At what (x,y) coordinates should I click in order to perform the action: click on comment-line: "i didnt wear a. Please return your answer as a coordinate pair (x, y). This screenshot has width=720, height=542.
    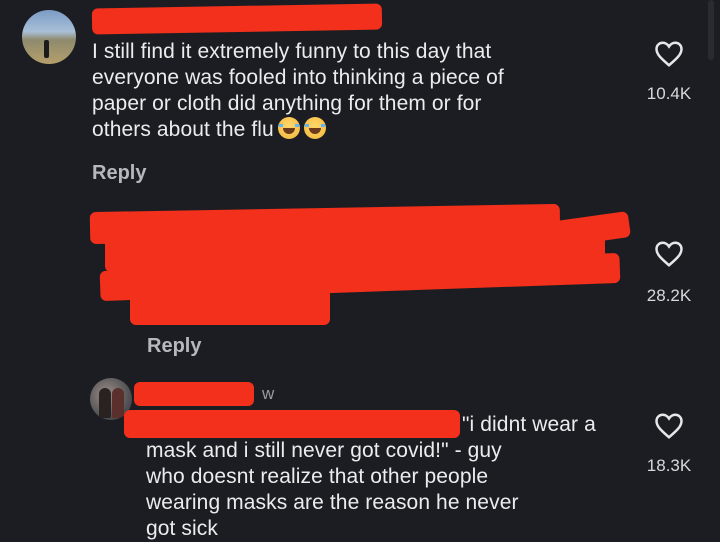
    Looking at the image, I should click on (529, 424).